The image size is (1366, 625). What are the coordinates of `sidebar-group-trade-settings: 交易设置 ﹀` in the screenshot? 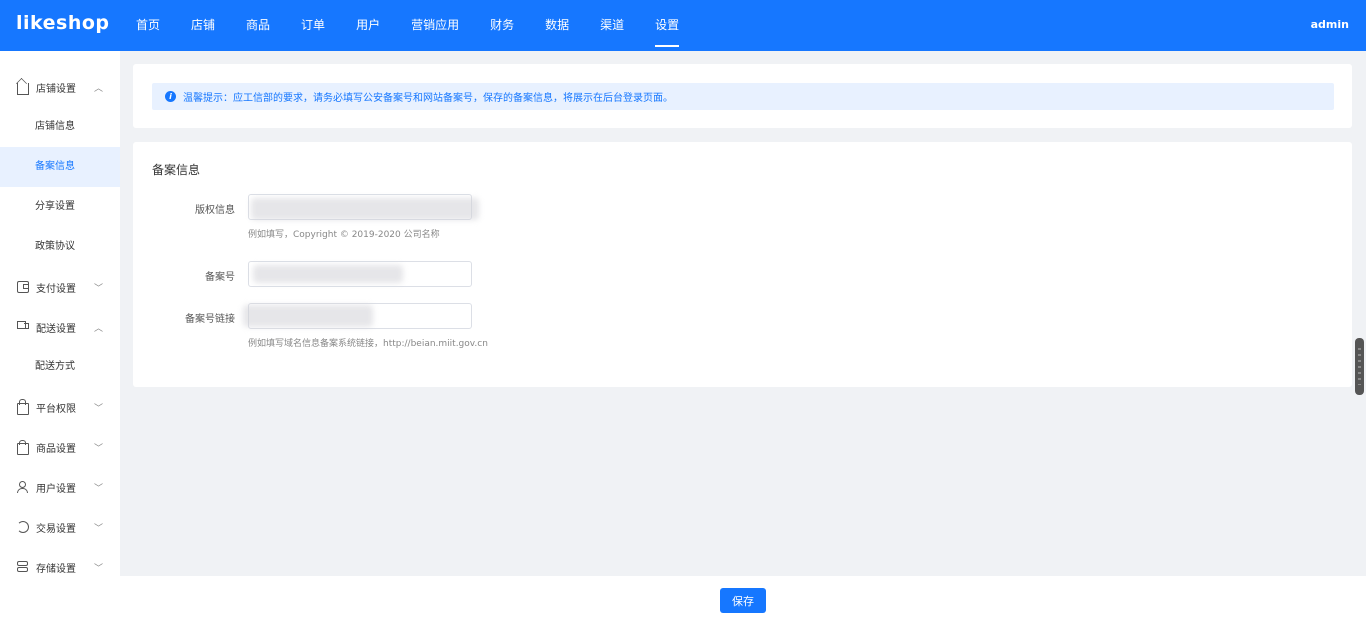 It's located at (60, 527).